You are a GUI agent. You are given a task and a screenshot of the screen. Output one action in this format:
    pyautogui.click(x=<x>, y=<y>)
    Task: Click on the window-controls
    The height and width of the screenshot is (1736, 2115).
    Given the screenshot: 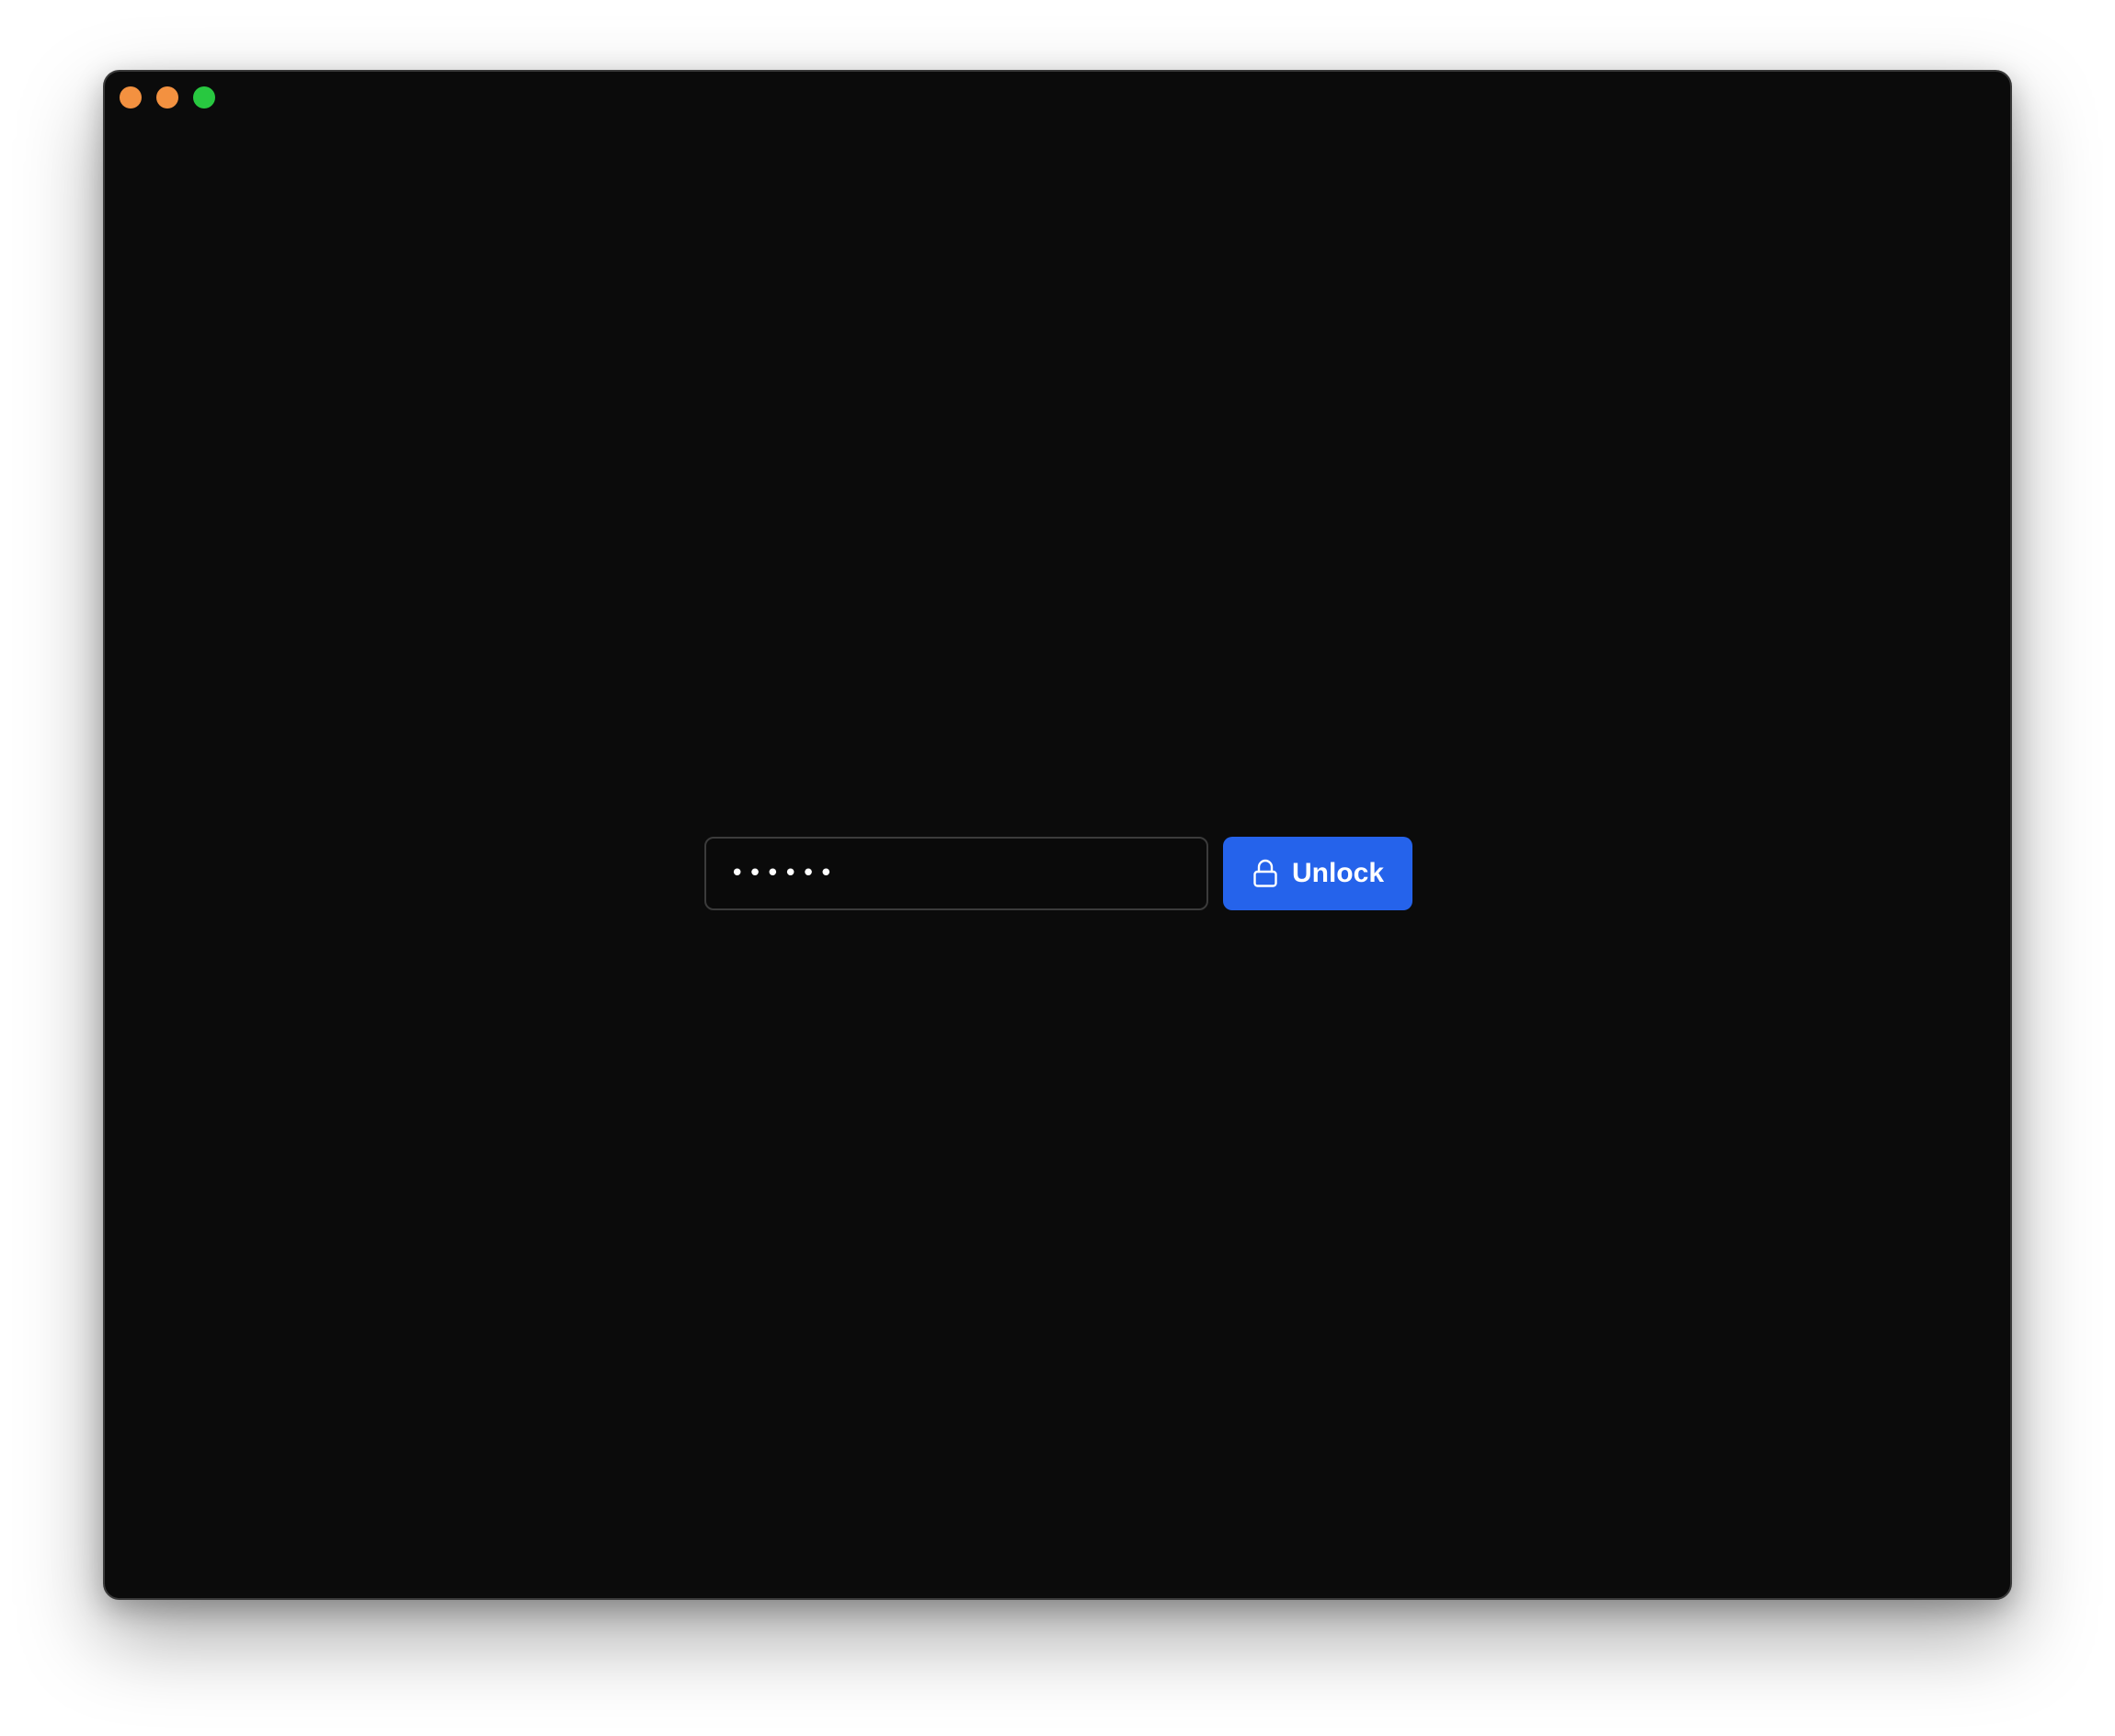 What is the action you would take?
    pyautogui.click(x=167, y=97)
    